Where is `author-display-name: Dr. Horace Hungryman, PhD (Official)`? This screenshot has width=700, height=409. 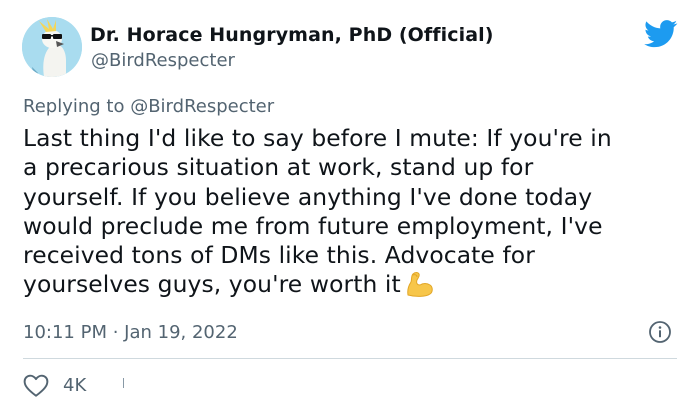 author-display-name: Dr. Horace Hungryman, PhD (Official) is located at coordinates (292, 35).